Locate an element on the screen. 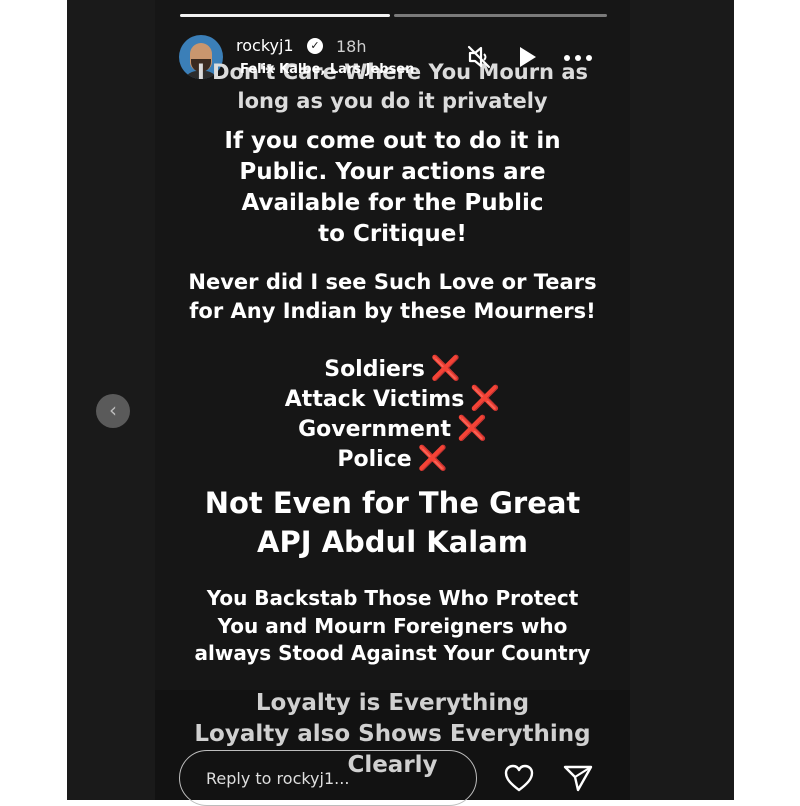 This screenshot has width=800, height=806. music-label: Felix Kalbe, Lars Jebsen is located at coordinates (327, 69).